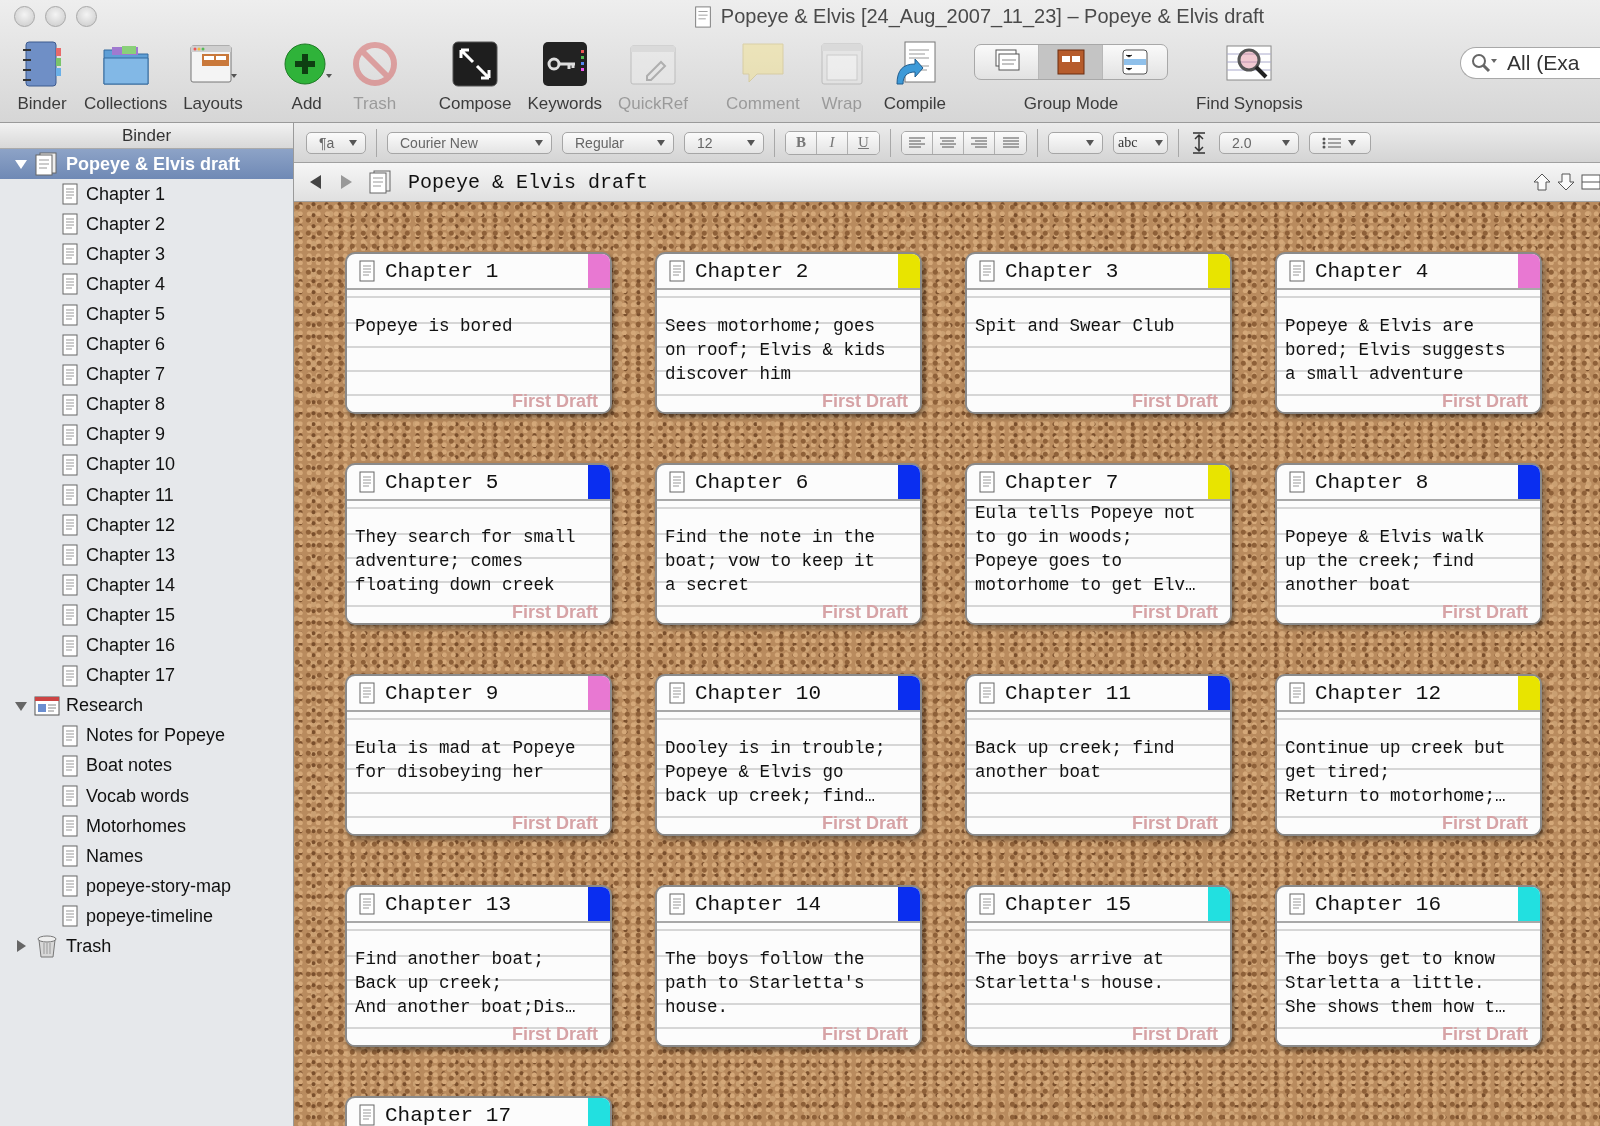 Image resolution: width=1600 pixels, height=1126 pixels. I want to click on down-arrow-icon, so click(1566, 182).